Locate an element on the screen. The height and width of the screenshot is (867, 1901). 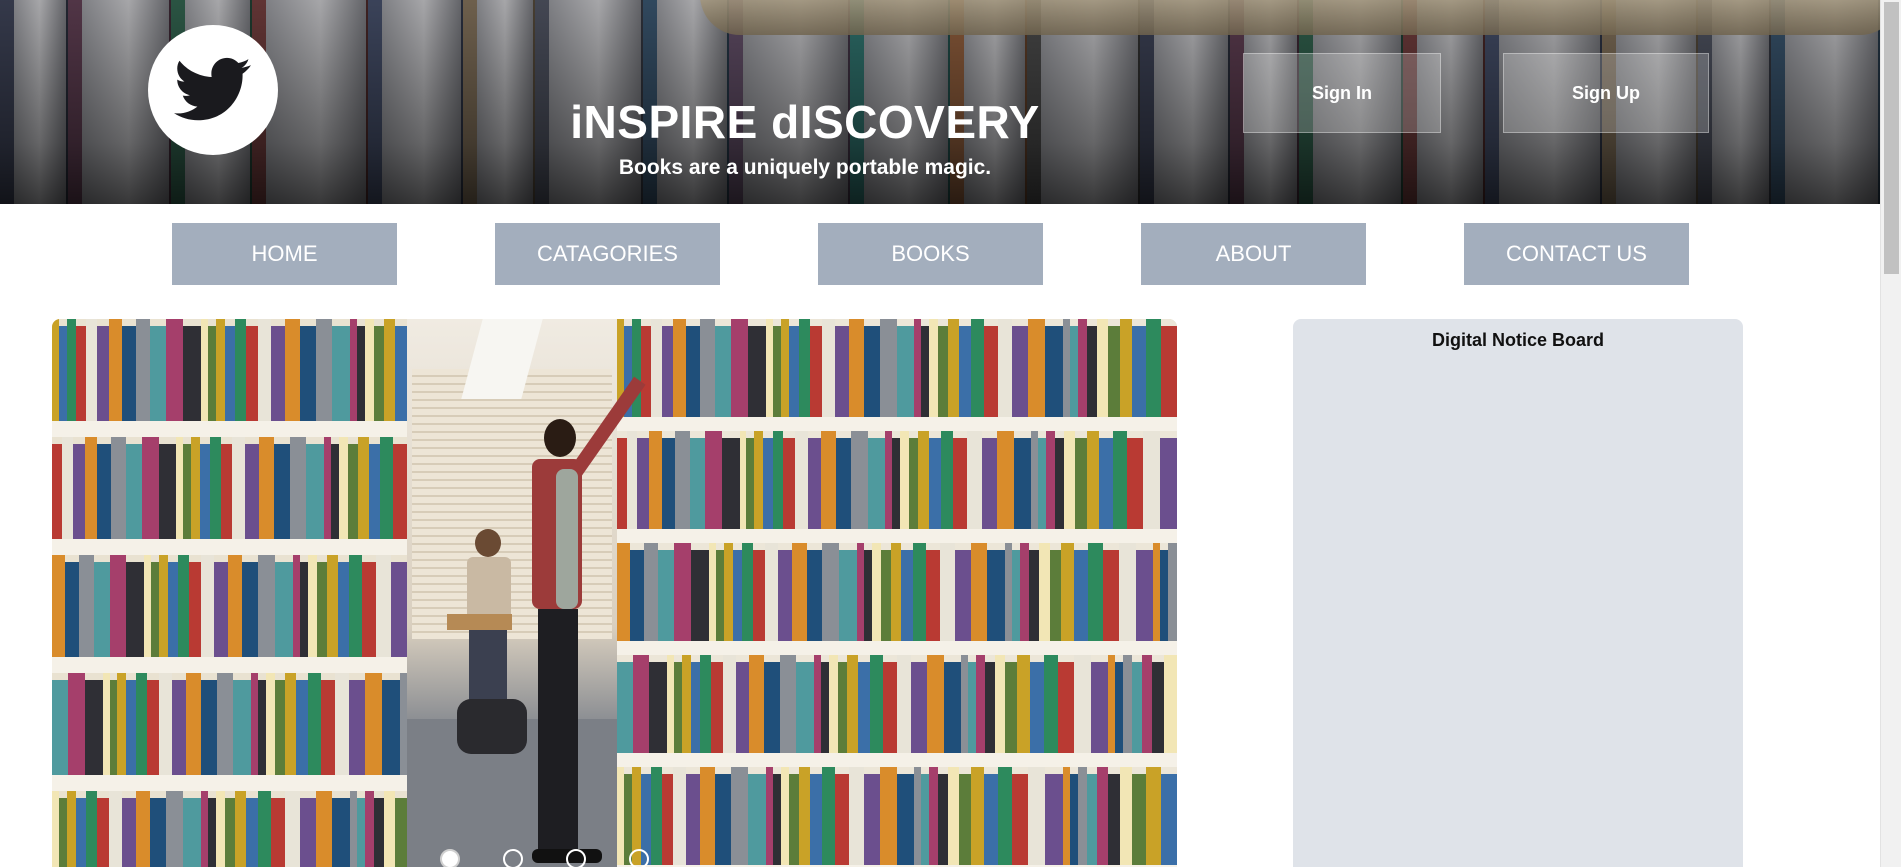
nav-contact-button: CONTACT US is located at coordinates (1576, 254).